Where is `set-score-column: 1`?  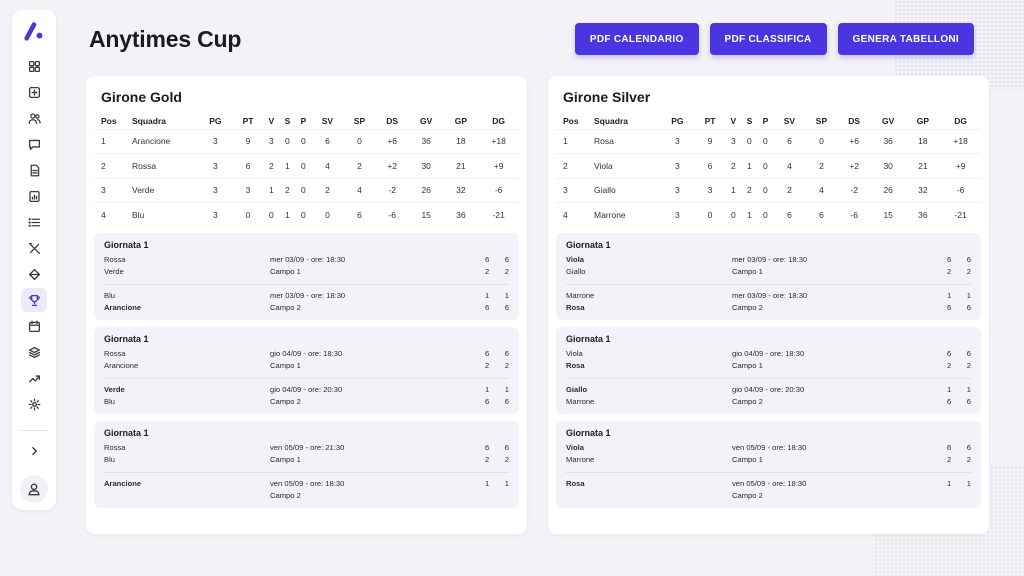 set-score-column: 1 is located at coordinates (969, 490).